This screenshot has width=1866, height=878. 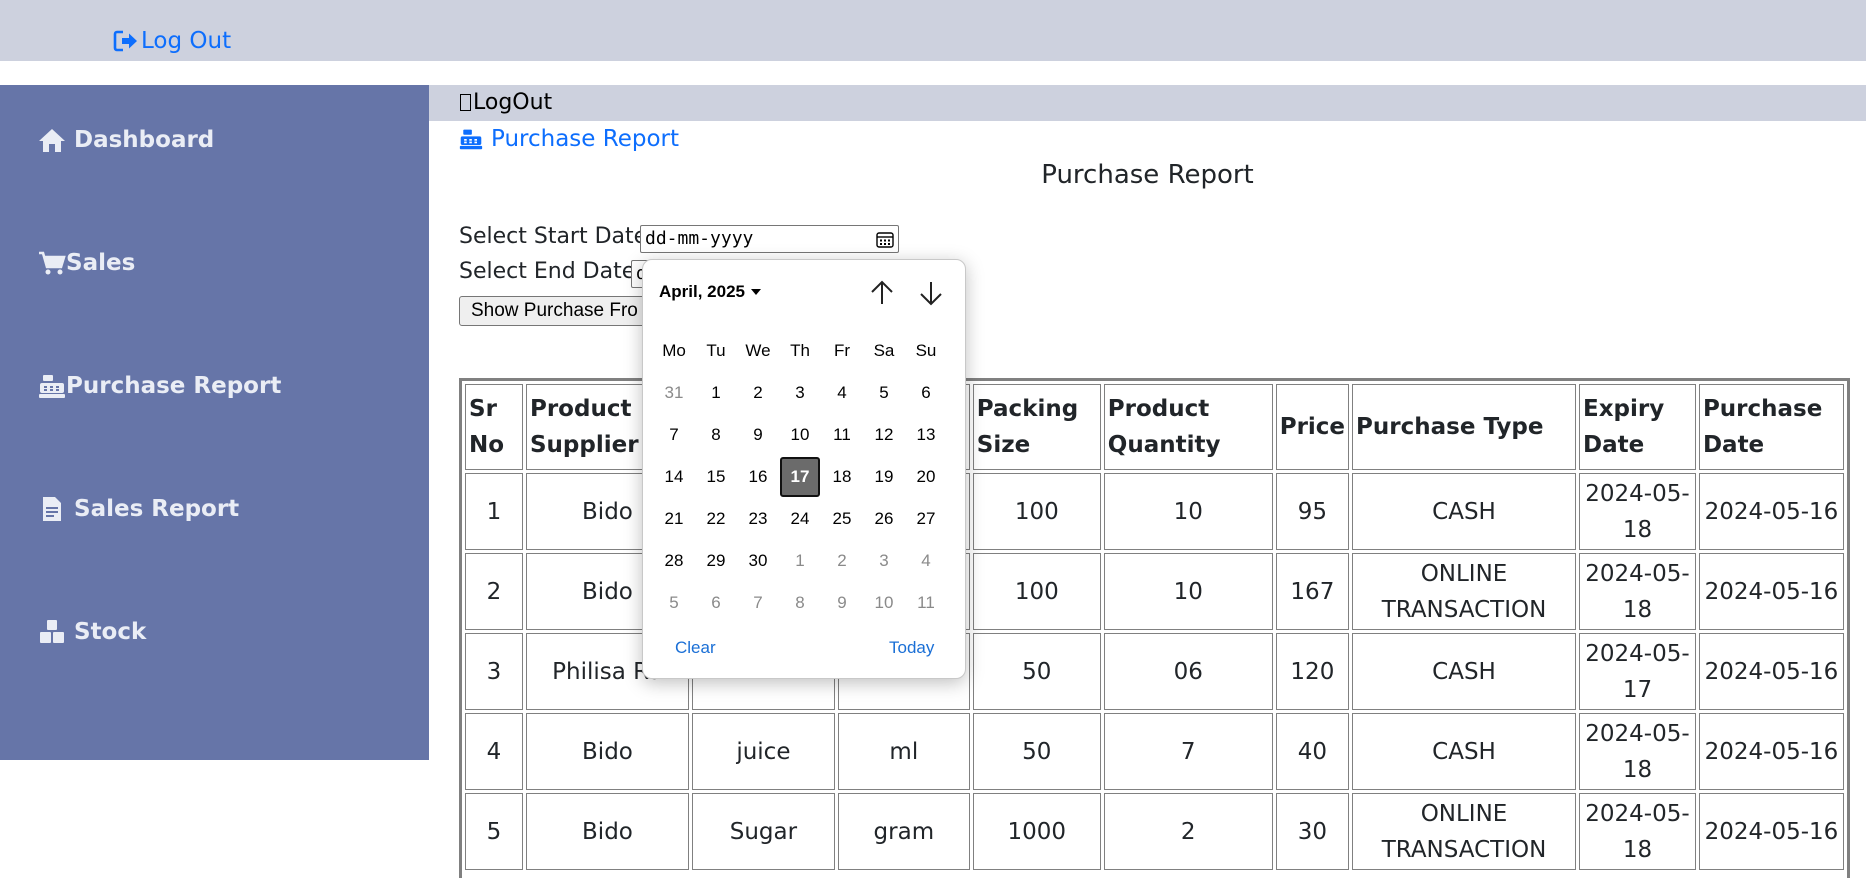 What do you see at coordinates (1637, 427) in the screenshot?
I see `header-expiry-date: Expiry Date` at bounding box center [1637, 427].